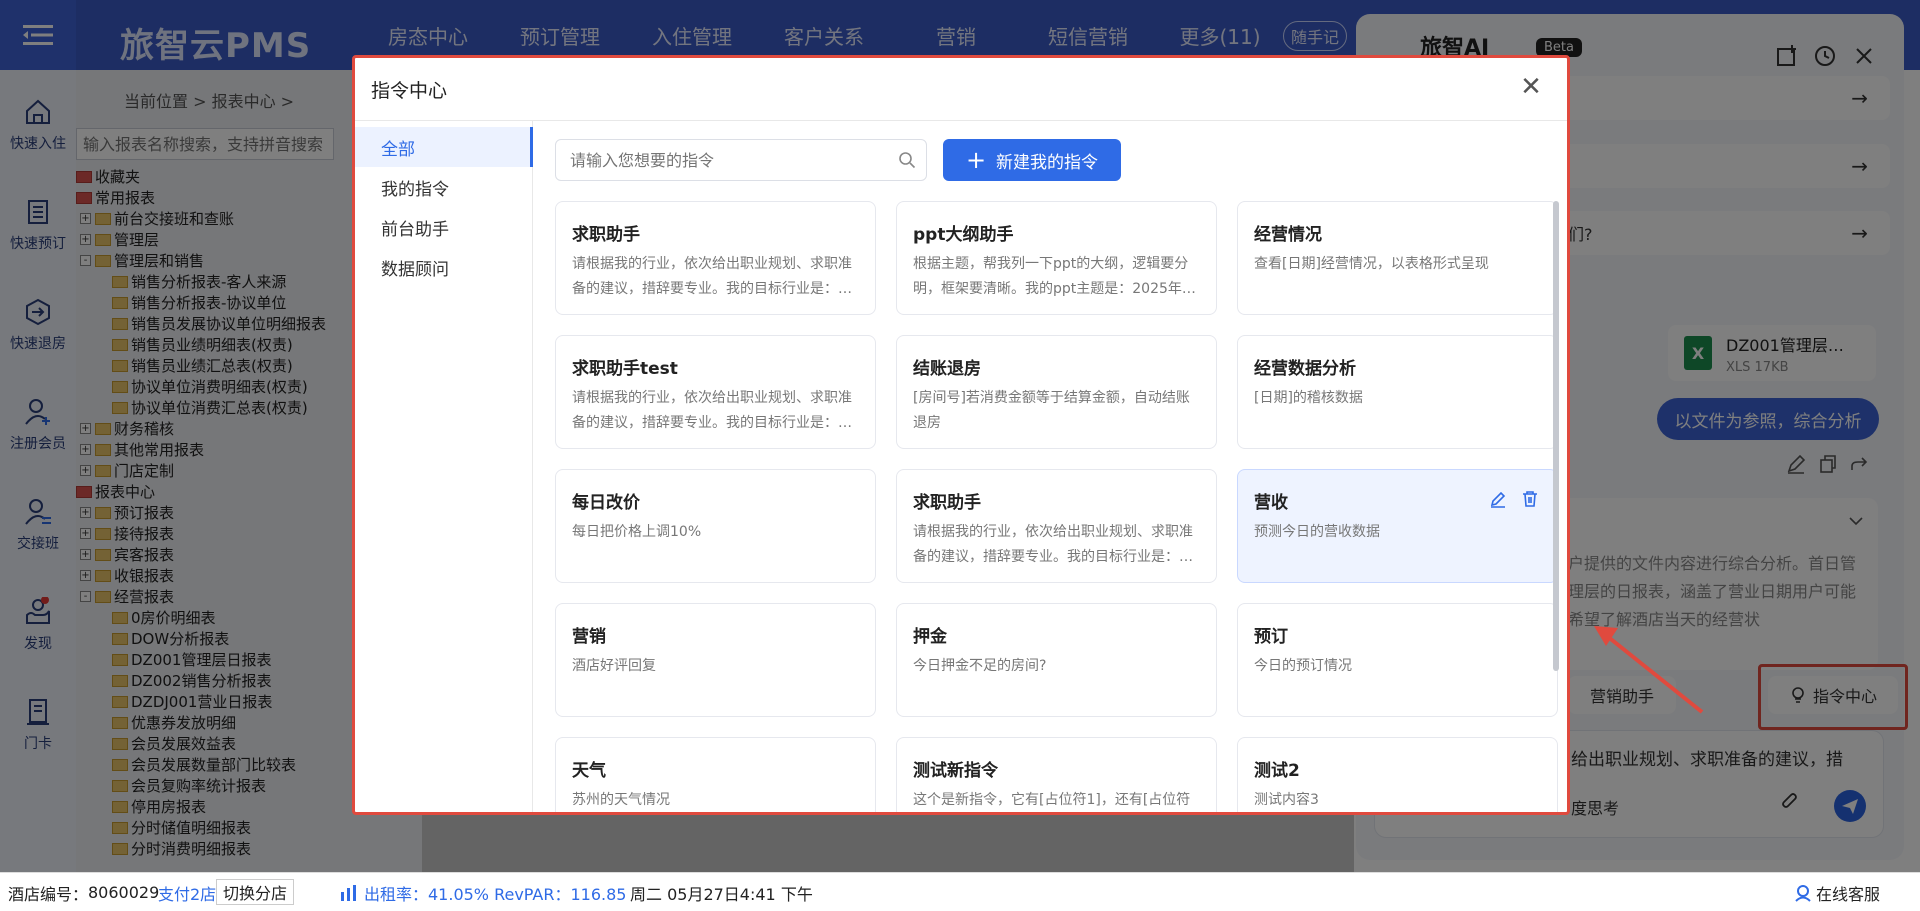  I want to click on command-card: 天气 苏州的天气情况, so click(715, 774).